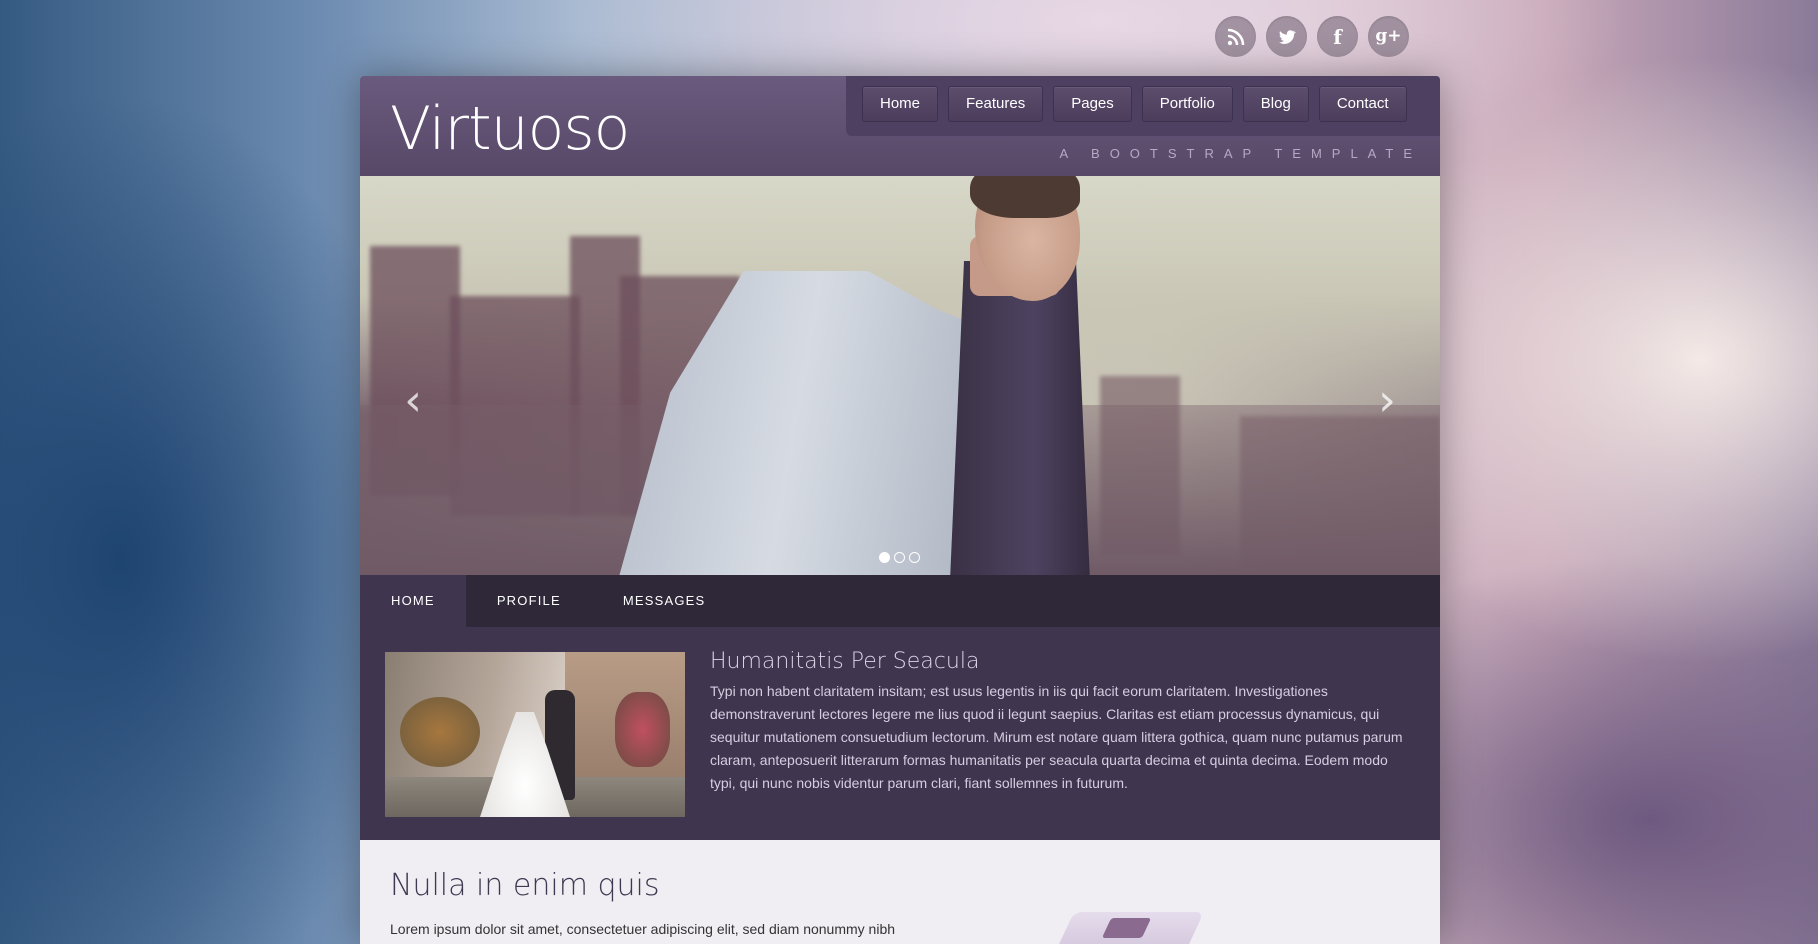 Image resolution: width=1818 pixels, height=944 pixels. I want to click on section-heading: Nulla in enim quis, so click(525, 885).